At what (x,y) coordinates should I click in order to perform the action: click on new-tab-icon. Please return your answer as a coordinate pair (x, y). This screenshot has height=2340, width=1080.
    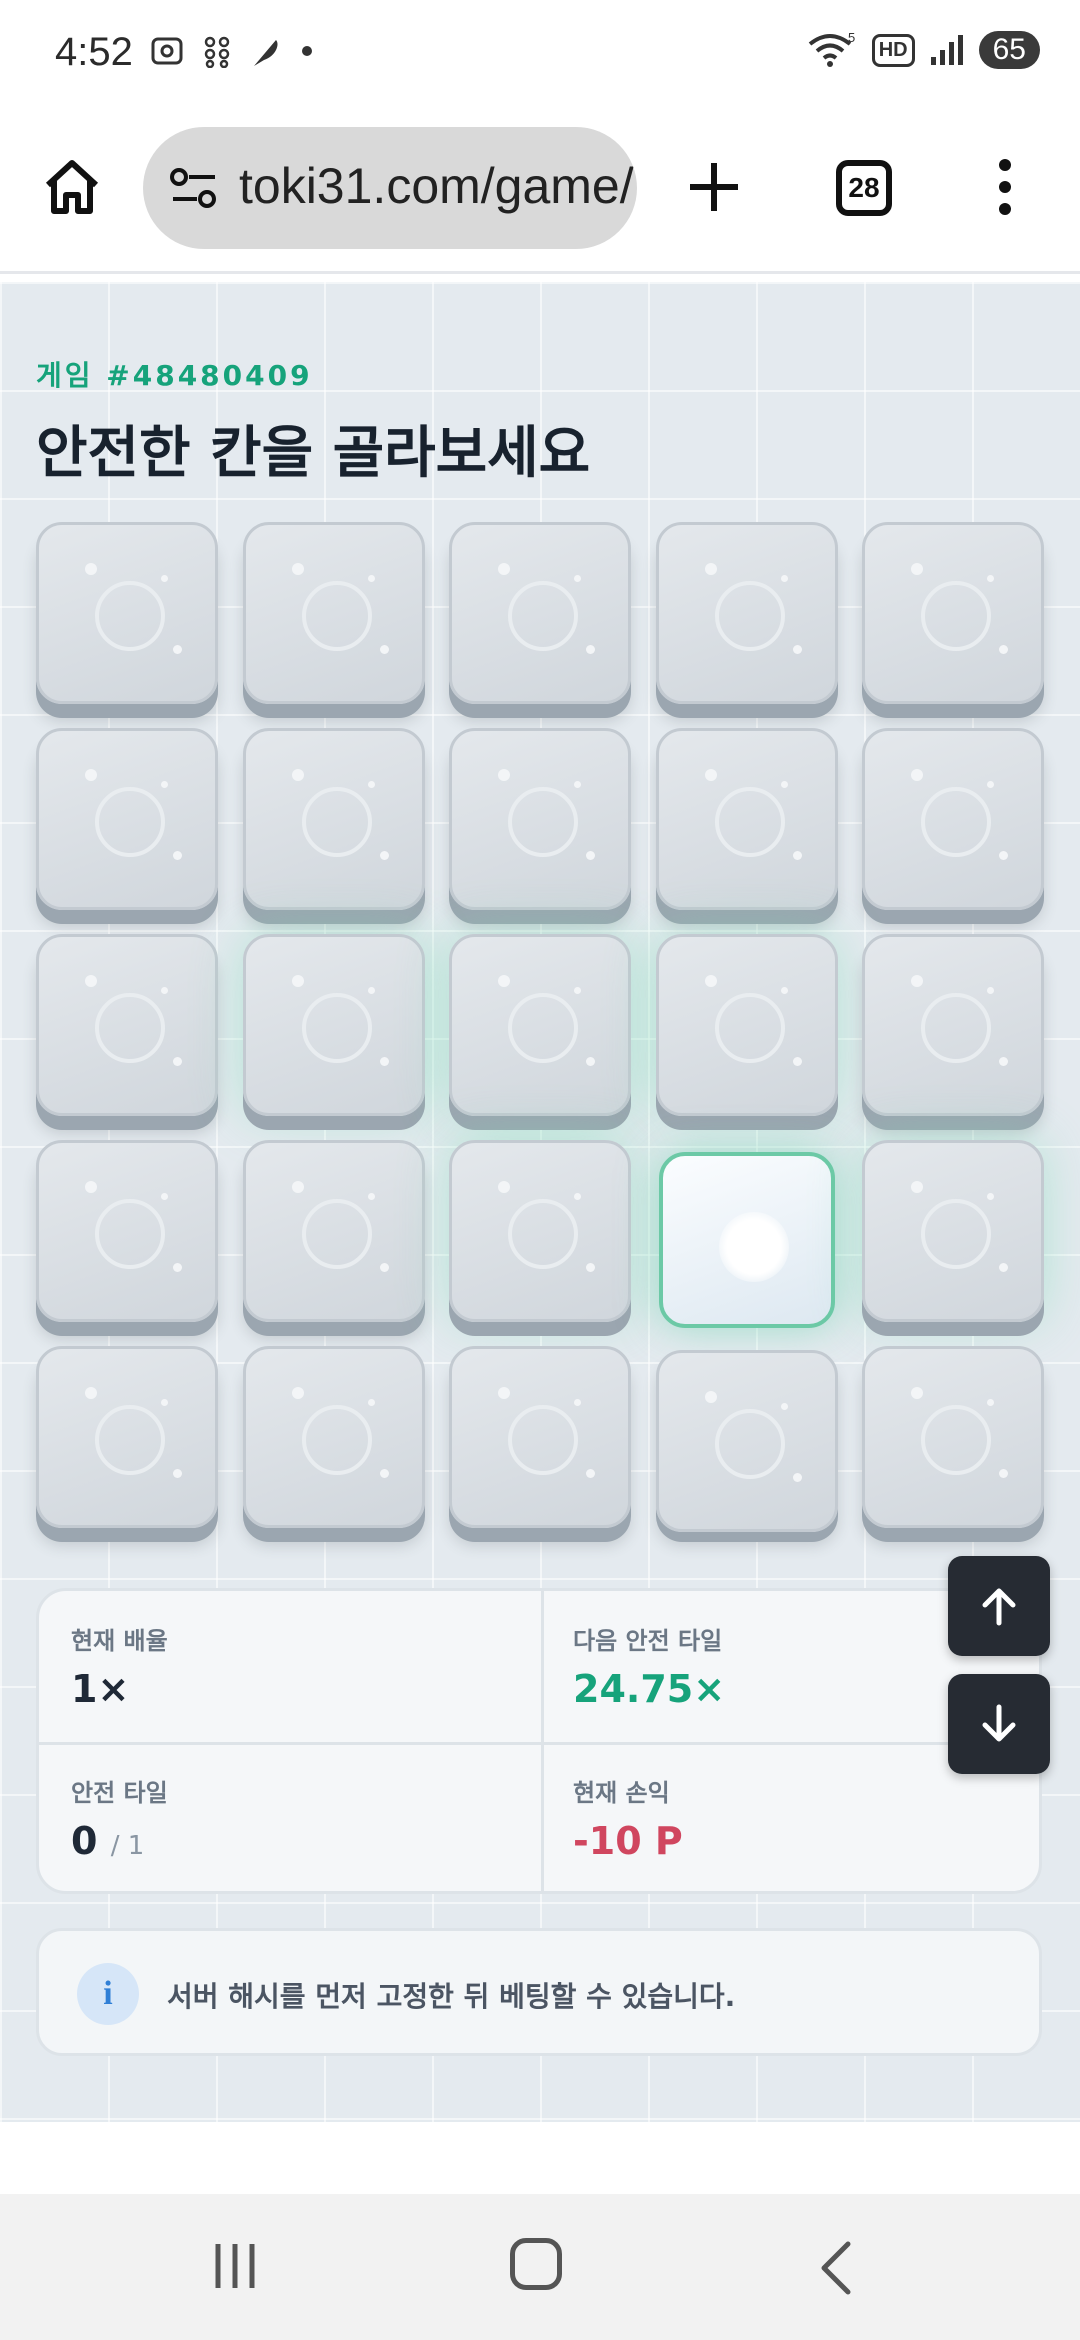
    Looking at the image, I should click on (714, 187).